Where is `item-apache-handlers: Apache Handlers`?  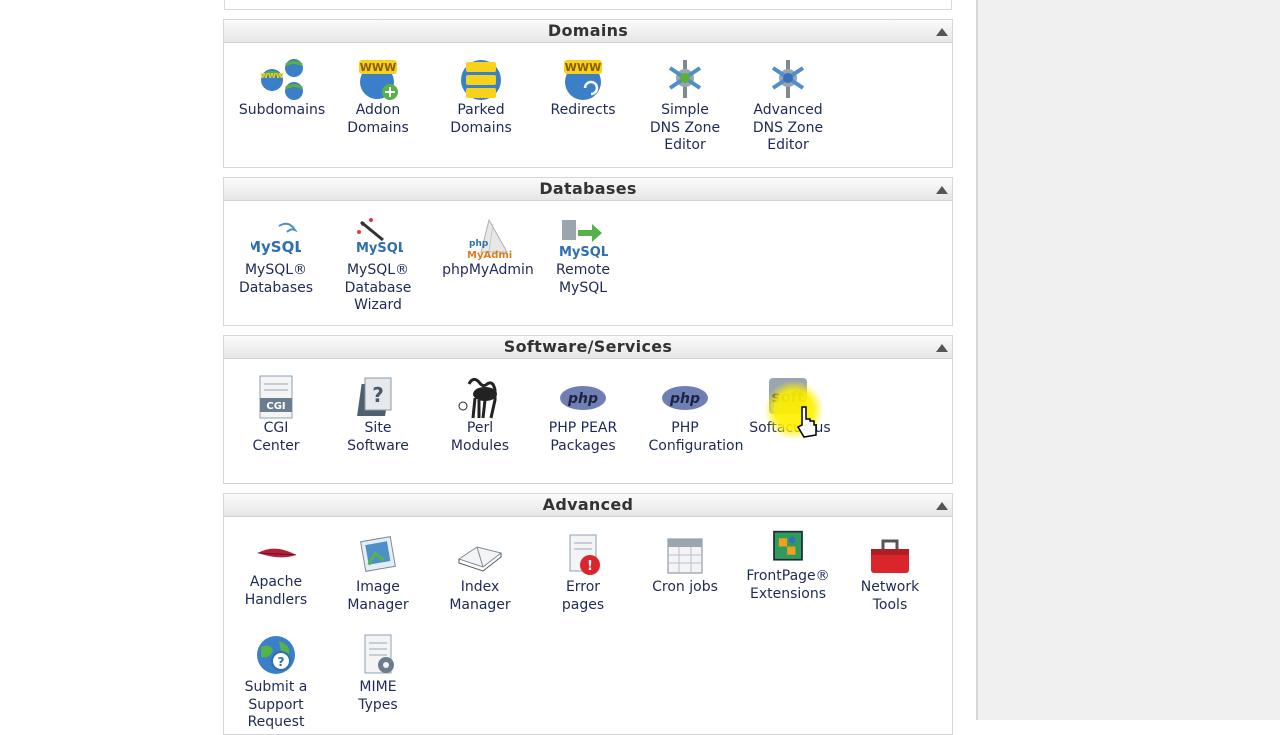
item-apache-handlers: Apache Handlers is located at coordinates (276, 569).